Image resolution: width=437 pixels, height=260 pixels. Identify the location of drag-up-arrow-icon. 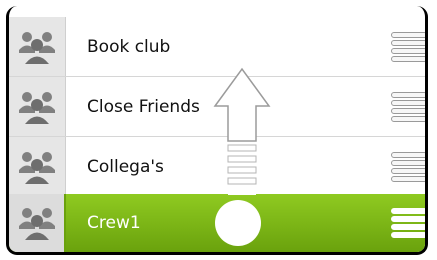
(242, 156).